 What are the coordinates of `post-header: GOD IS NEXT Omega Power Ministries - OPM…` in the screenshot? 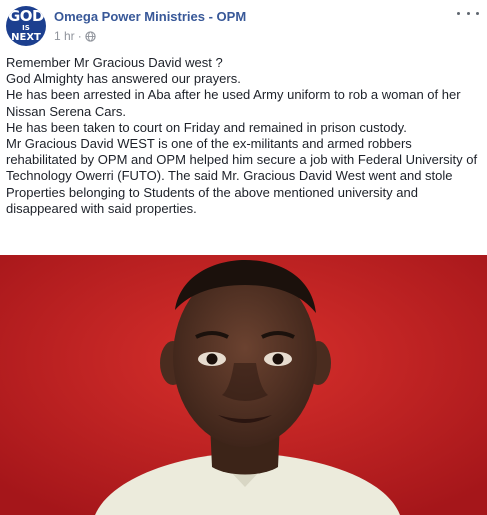 It's located at (243, 25).